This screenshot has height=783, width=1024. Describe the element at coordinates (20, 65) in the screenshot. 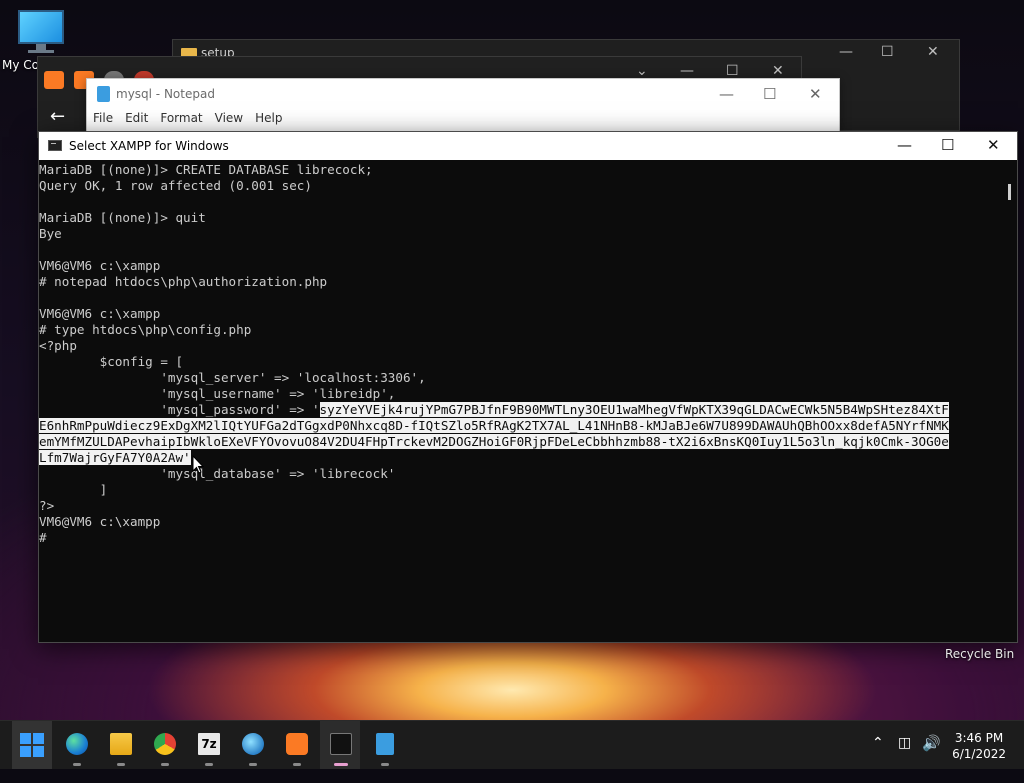

I see `desktop-icon-label: My Co` at that location.